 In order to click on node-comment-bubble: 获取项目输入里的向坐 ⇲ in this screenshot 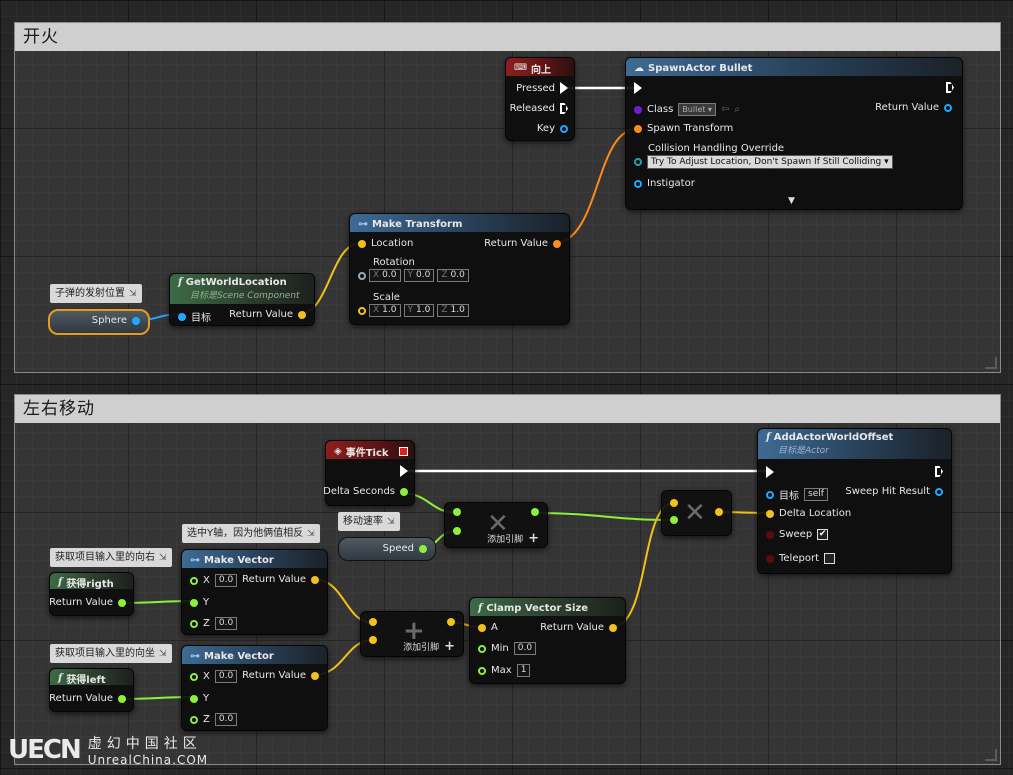, I will do `click(111, 653)`.